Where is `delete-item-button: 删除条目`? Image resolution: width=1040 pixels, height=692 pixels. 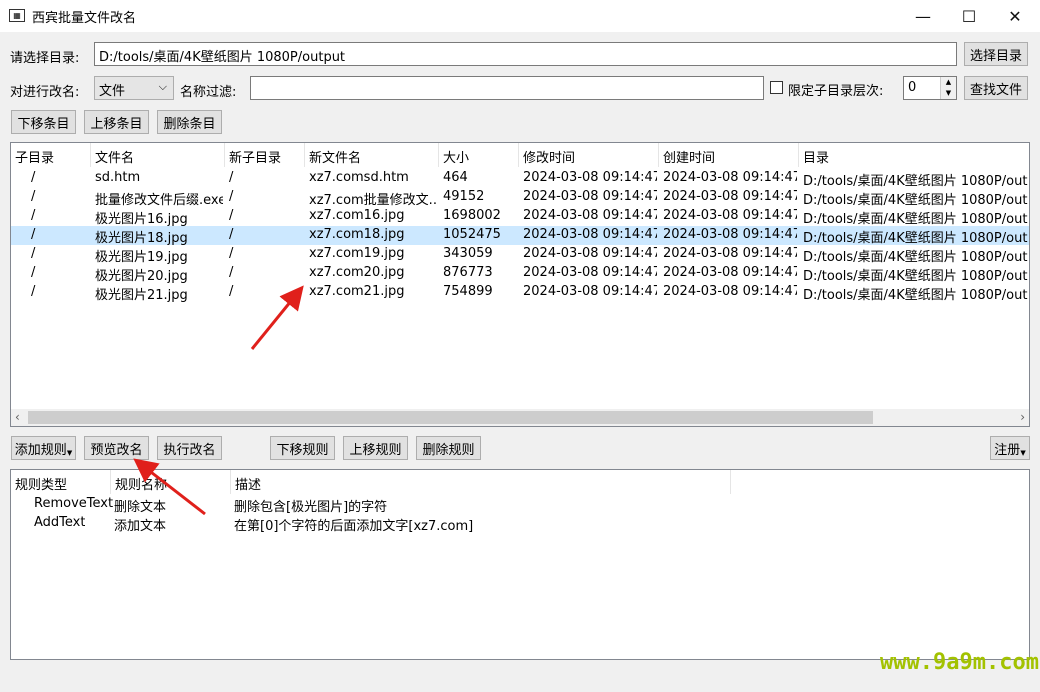 delete-item-button: 删除条目 is located at coordinates (189, 122).